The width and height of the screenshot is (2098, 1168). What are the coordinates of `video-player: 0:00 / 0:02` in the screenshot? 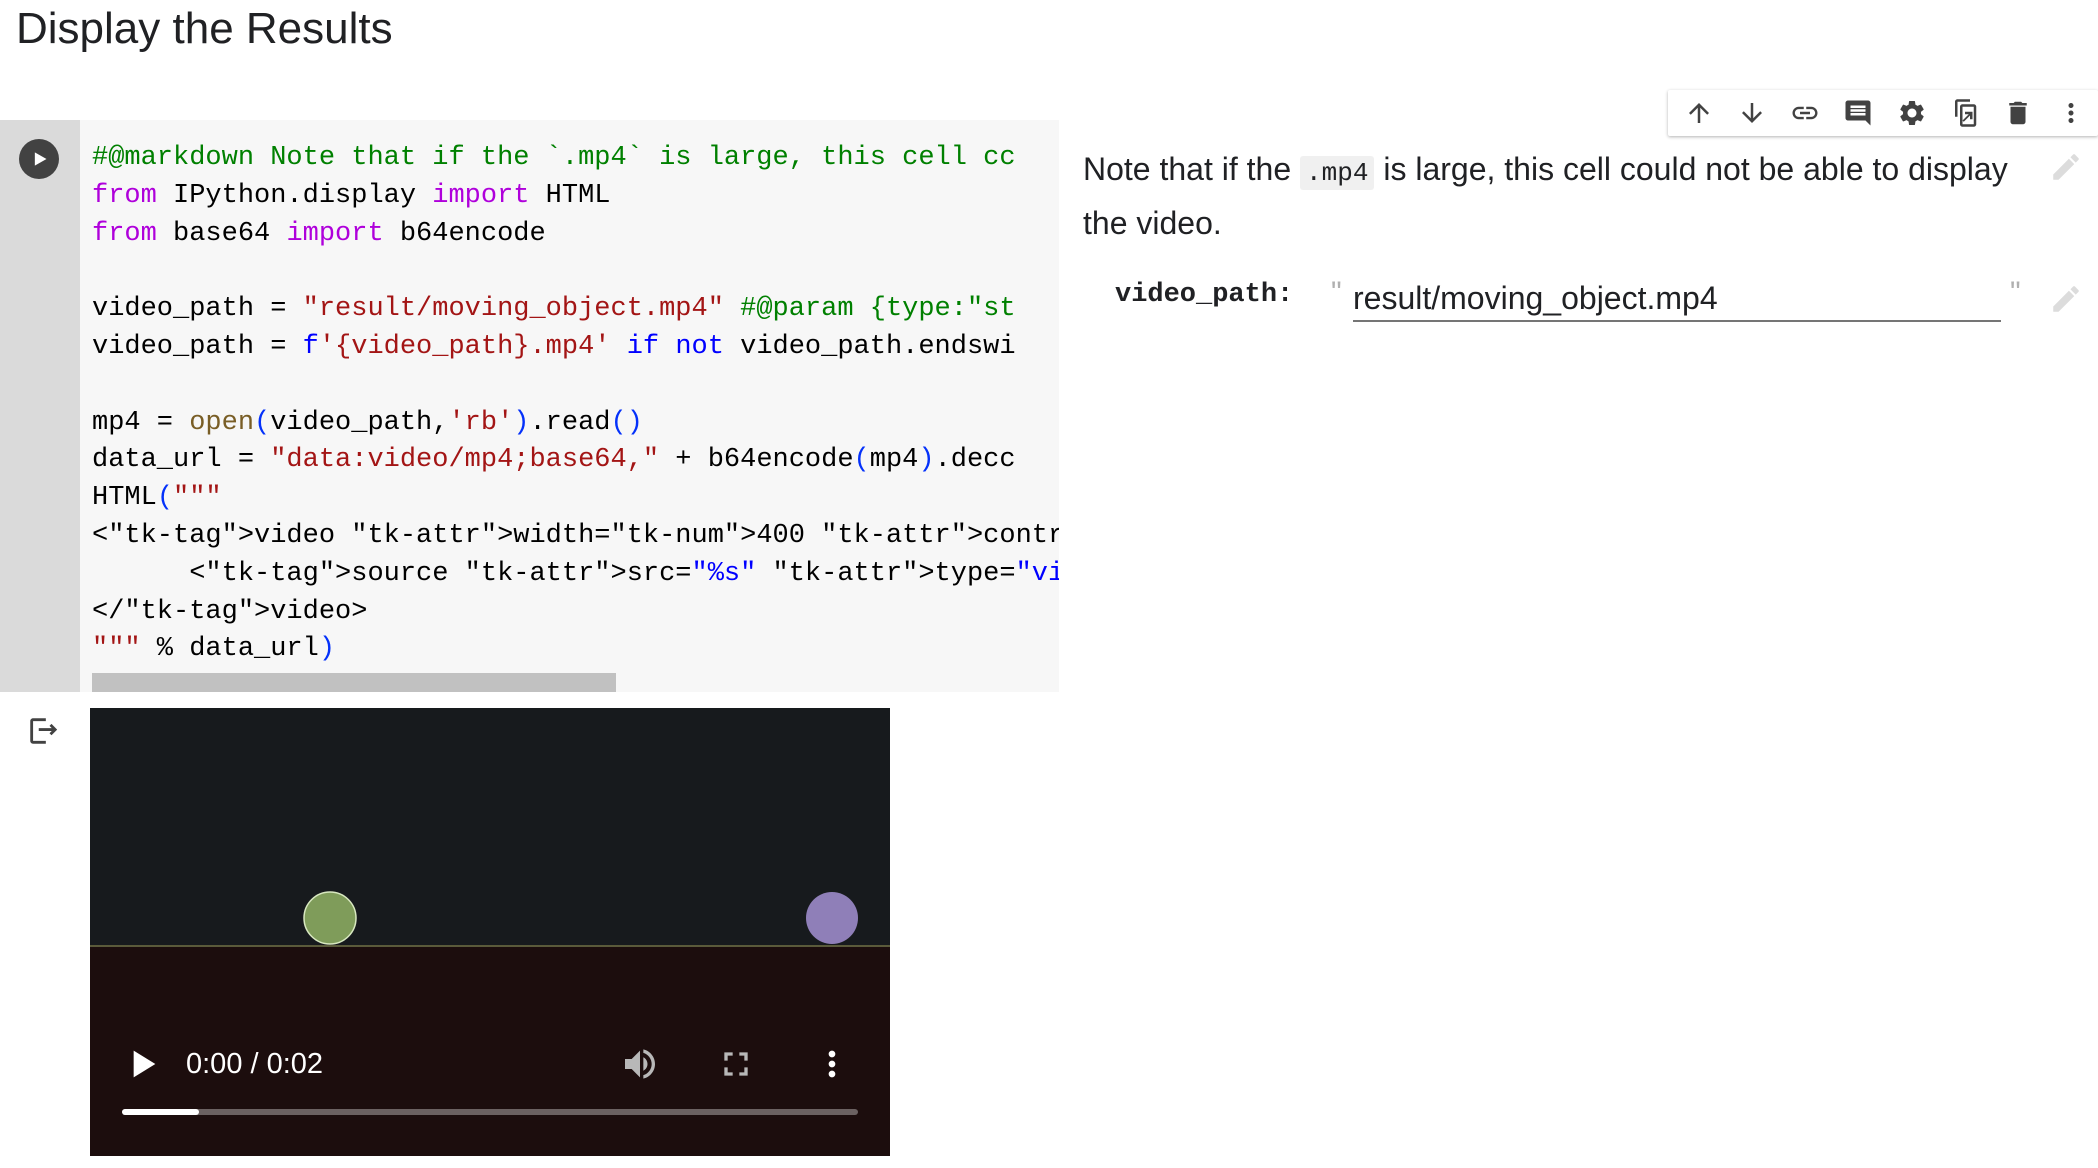 It's located at (490, 932).